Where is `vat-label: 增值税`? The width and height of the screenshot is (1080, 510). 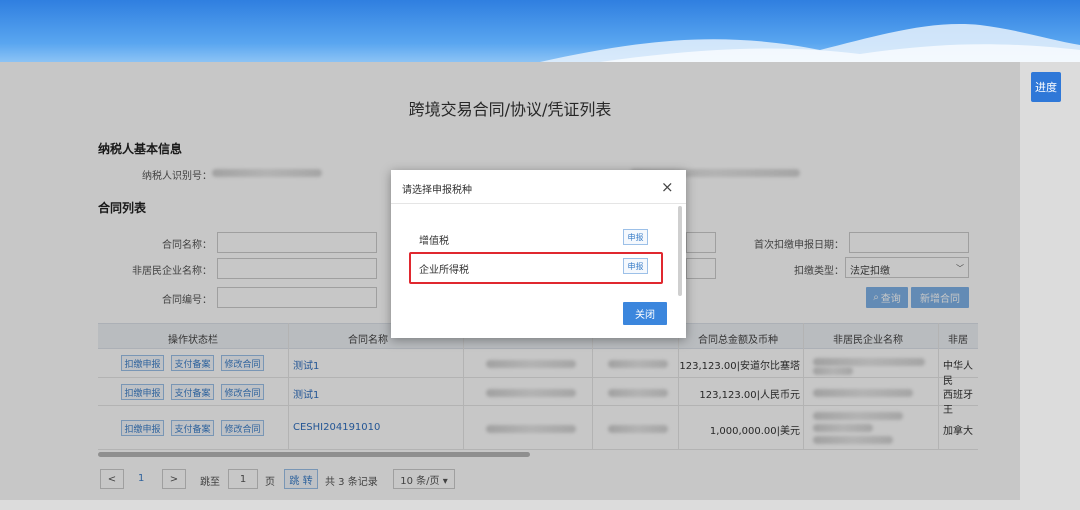
vat-label: 增值税 is located at coordinates (434, 241).